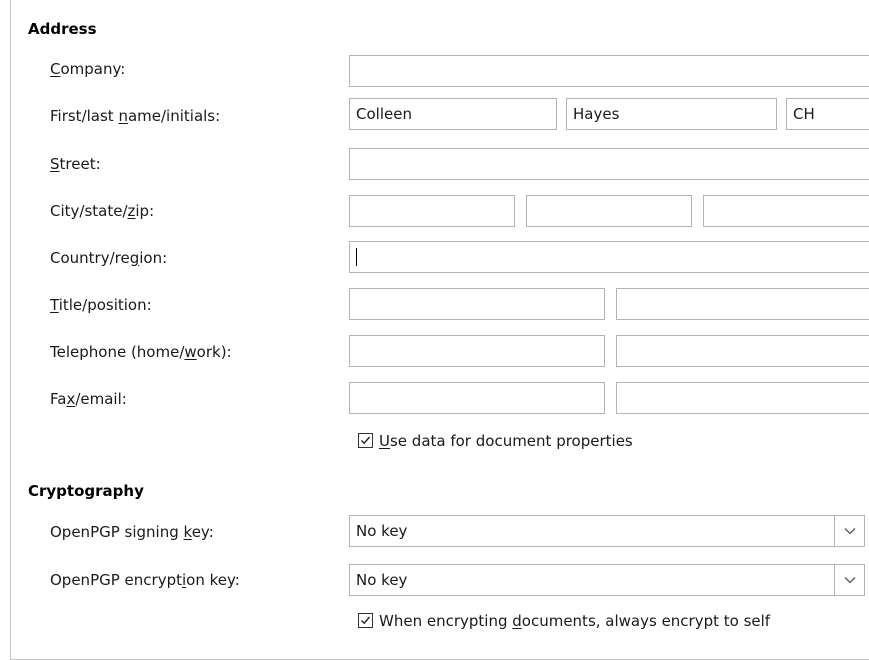  I want to click on state-input, so click(609, 211).